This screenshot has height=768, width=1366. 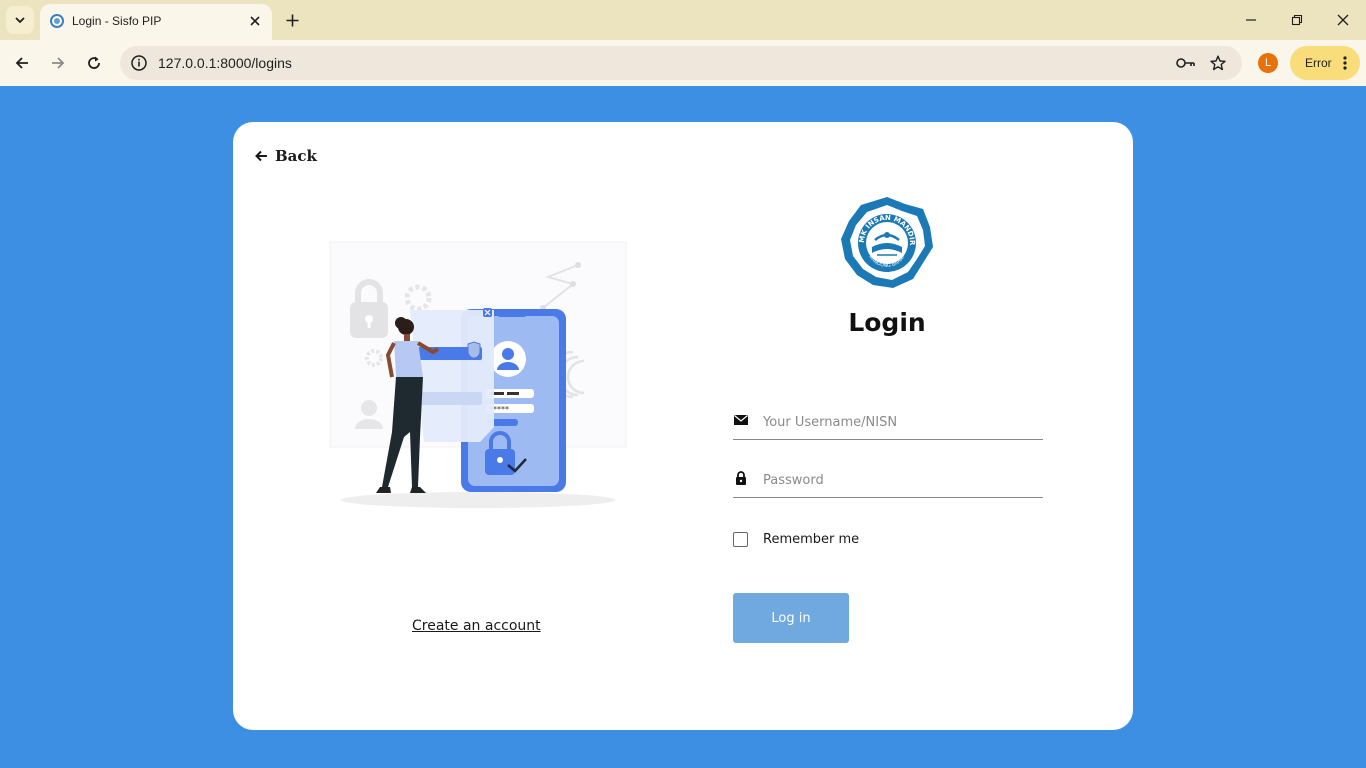 I want to click on chevron-down-icon, so click(x=20, y=20).